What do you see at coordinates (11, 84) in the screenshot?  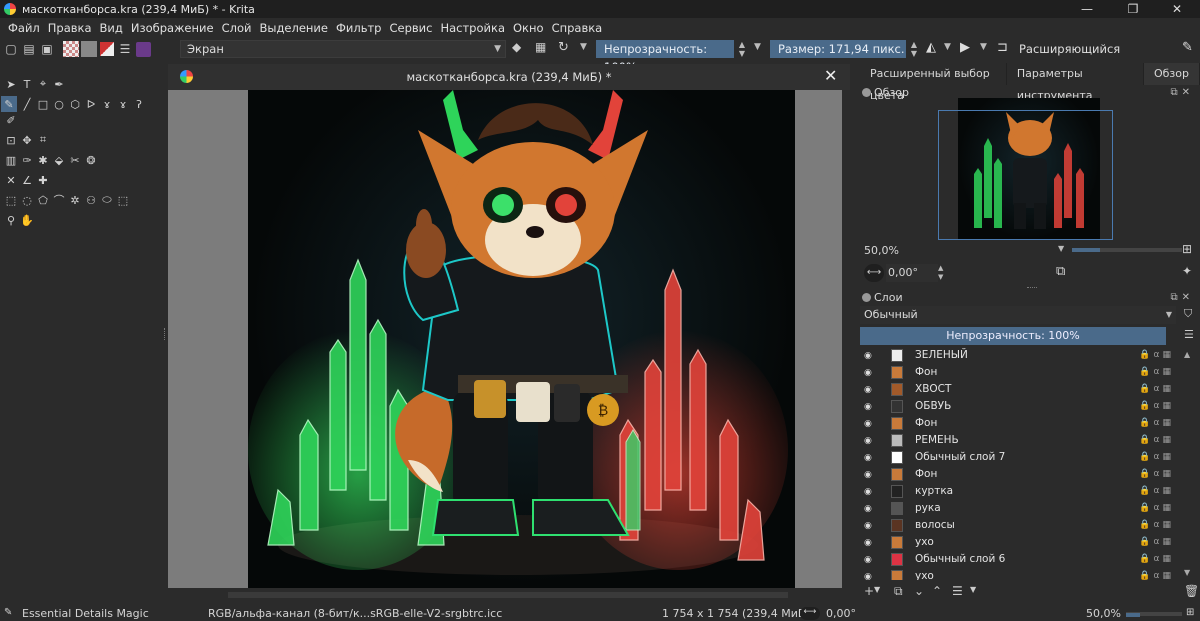 I see `select-shapes-tool-icon: ➤` at bounding box center [11, 84].